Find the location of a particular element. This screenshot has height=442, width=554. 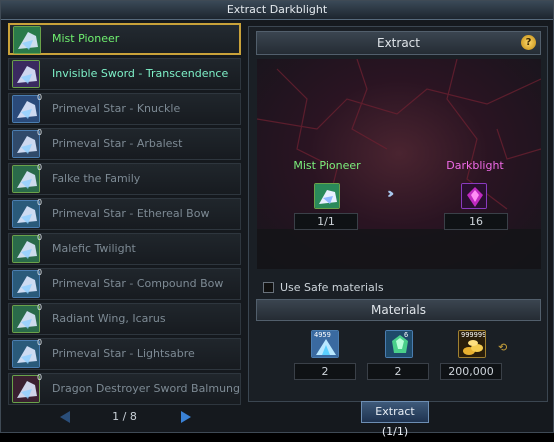

material-2-amount: 2 is located at coordinates (398, 371).